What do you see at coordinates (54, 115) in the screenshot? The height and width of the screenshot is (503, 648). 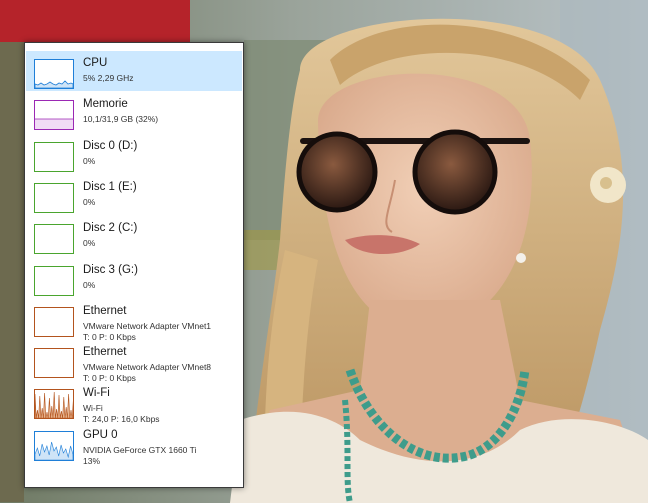 I see `memory-graph-icon` at bounding box center [54, 115].